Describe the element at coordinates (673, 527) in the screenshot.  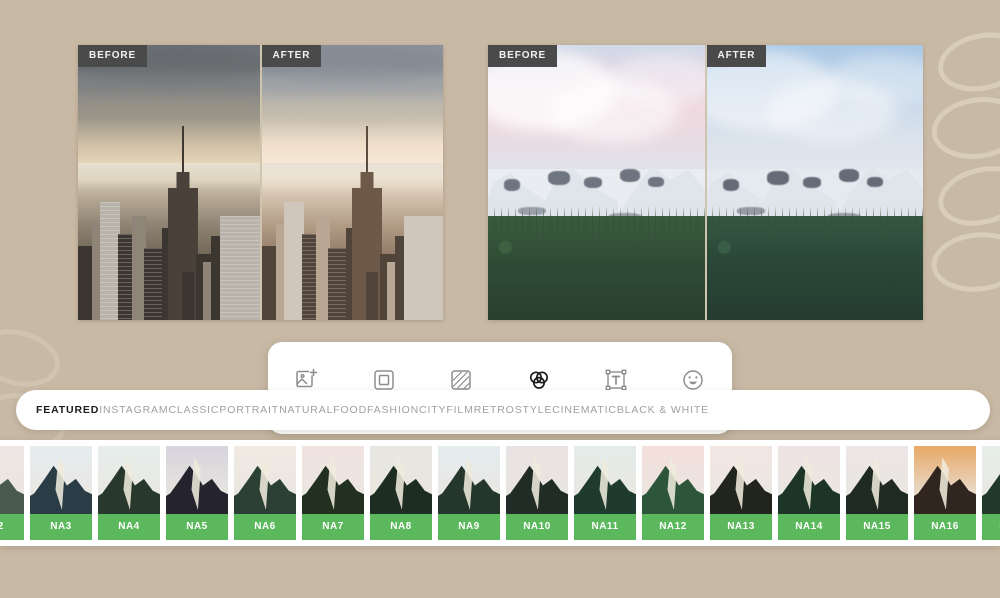
I see `filter-label: NA12` at that location.